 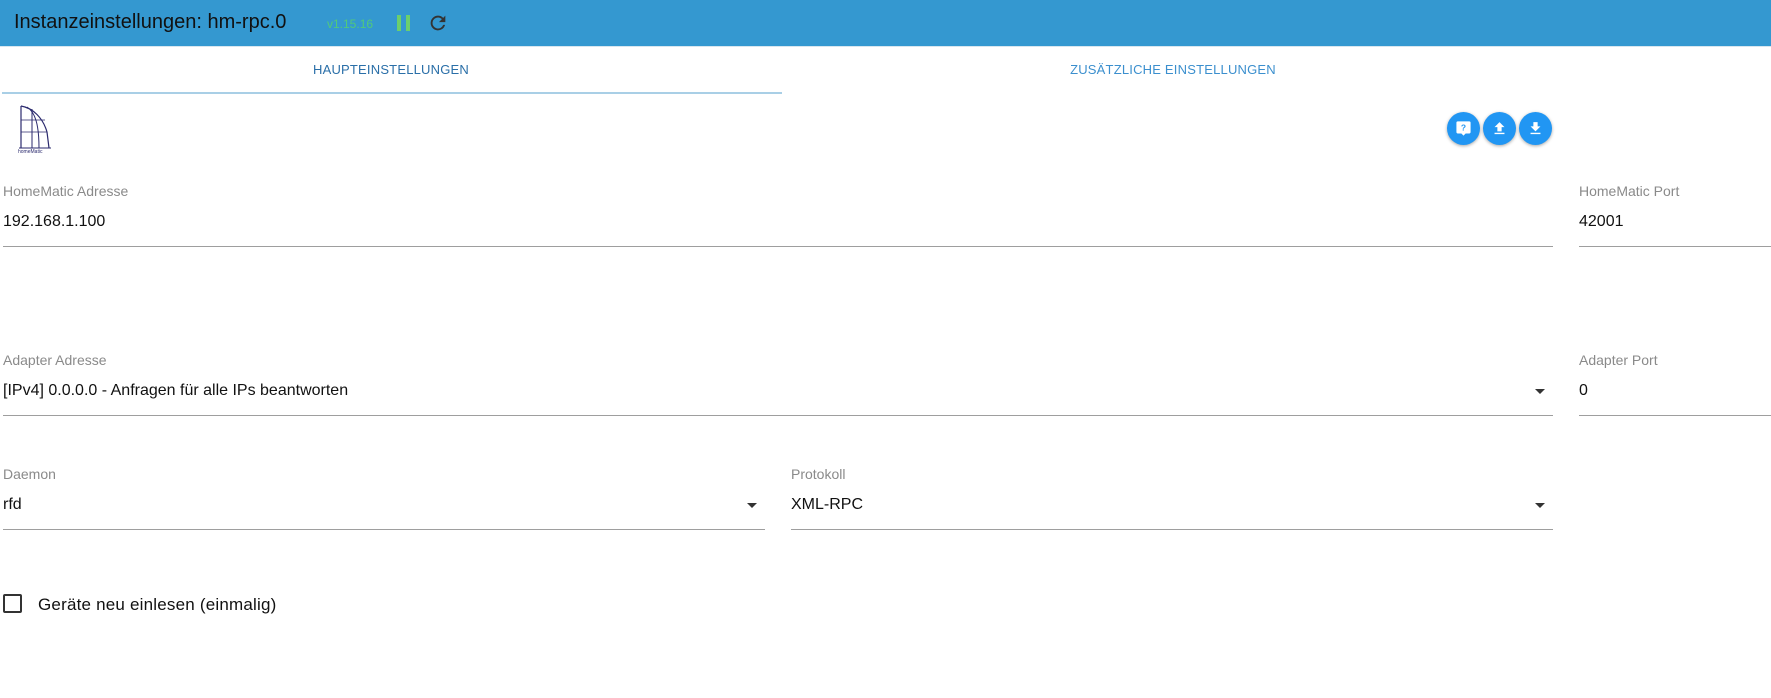 What do you see at coordinates (404, 23) in the screenshot?
I see `pause-icon` at bounding box center [404, 23].